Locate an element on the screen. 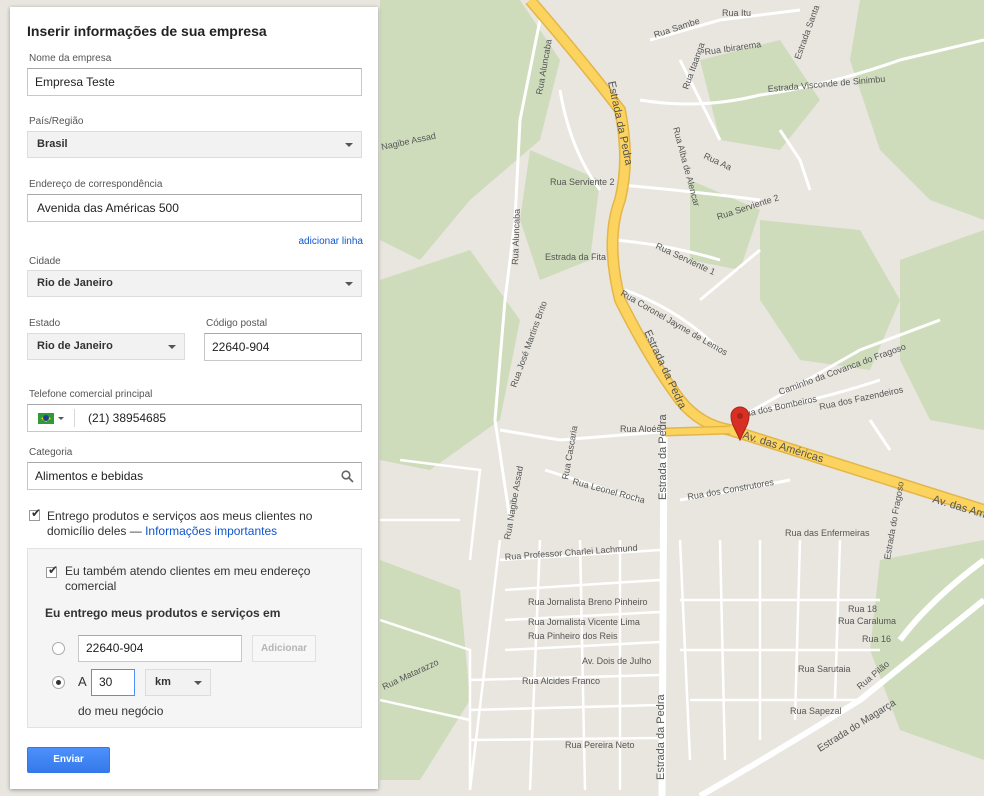 The width and height of the screenshot is (984, 796). category-label: Categoria is located at coordinates (51, 452).